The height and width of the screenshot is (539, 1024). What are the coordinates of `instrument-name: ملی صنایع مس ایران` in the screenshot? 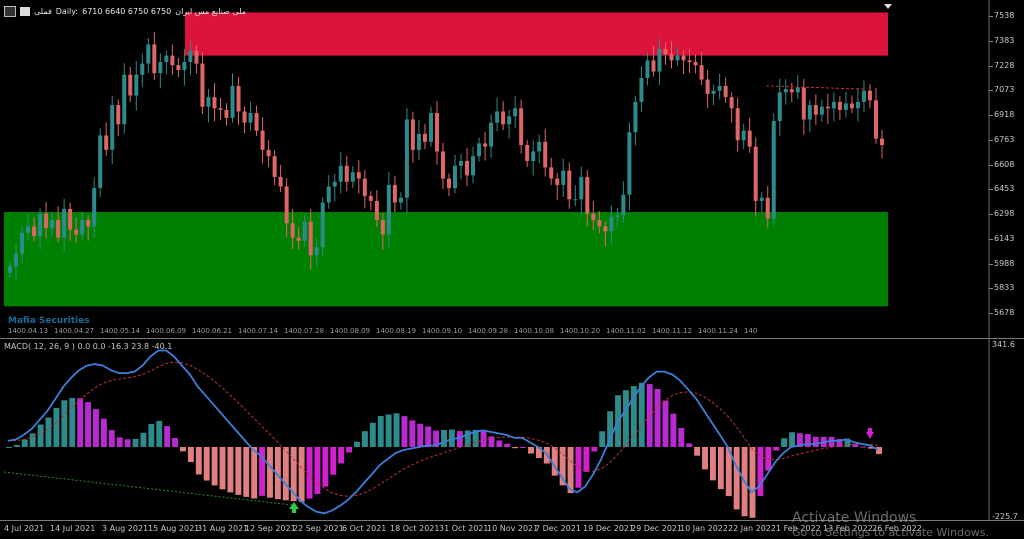 It's located at (211, 11).